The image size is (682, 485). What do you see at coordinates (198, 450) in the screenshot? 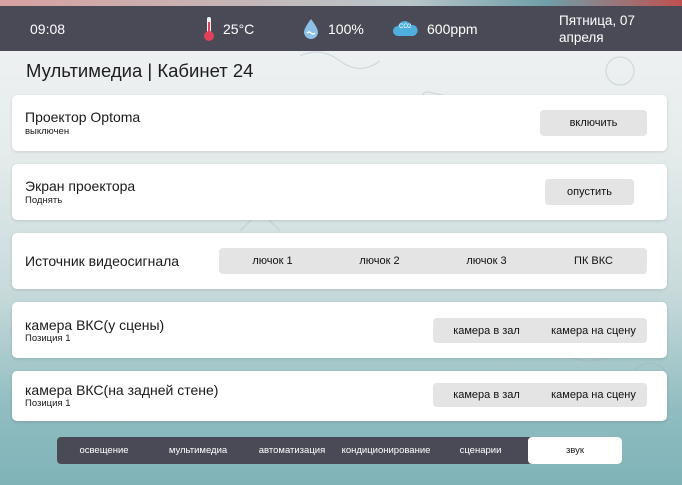
I see `tab-multimedia: мультимедиа` at bounding box center [198, 450].